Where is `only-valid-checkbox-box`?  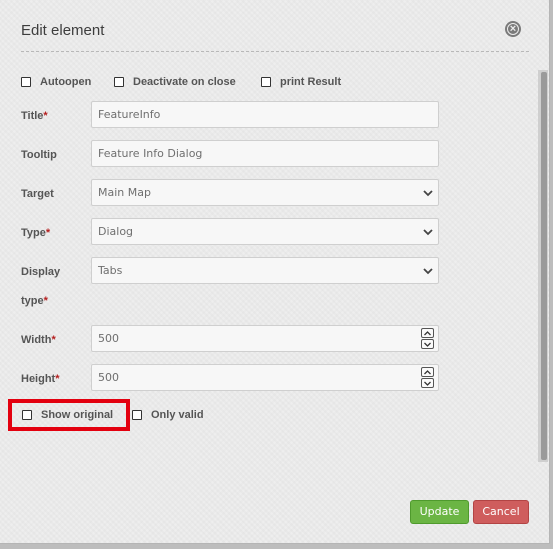
only-valid-checkbox-box is located at coordinates (137, 415).